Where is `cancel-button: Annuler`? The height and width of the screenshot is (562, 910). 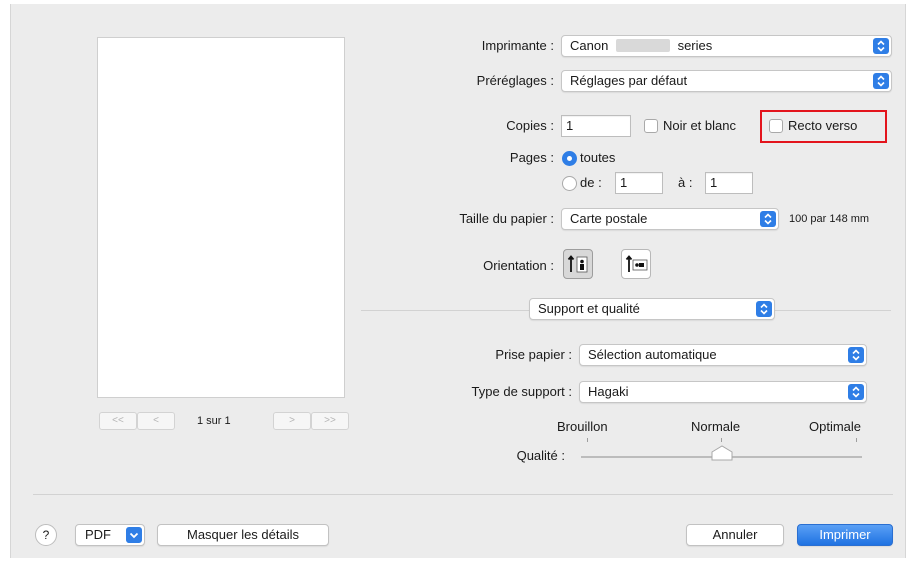 cancel-button: Annuler is located at coordinates (735, 535).